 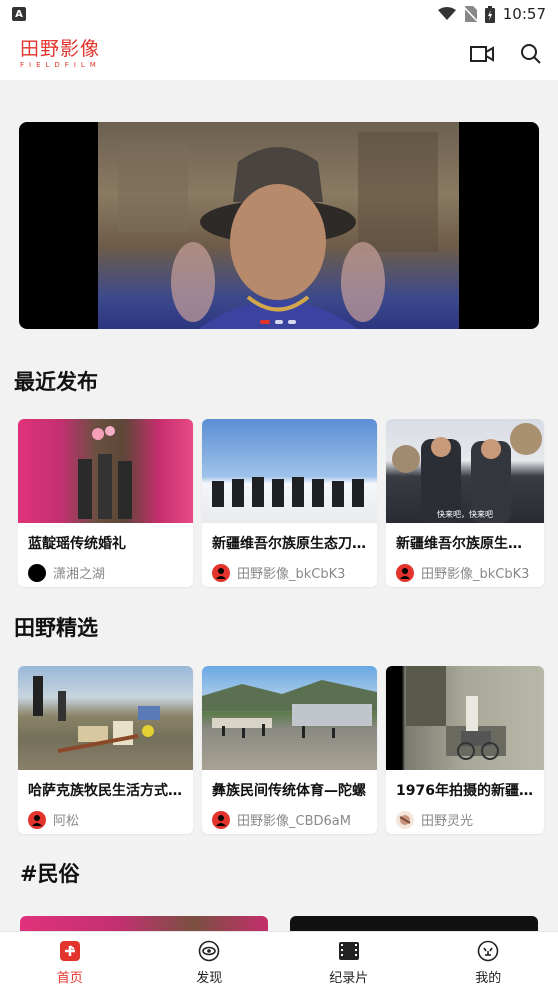 I want to click on logo-subtext: FIELDFILM, so click(x=60, y=64).